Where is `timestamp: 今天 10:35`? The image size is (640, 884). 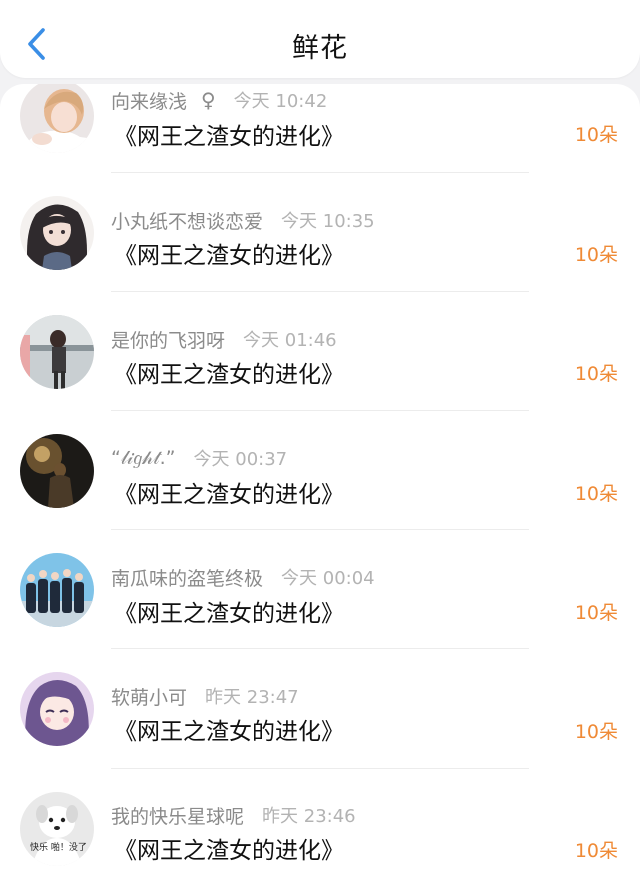 timestamp: 今天 10:35 is located at coordinates (328, 221).